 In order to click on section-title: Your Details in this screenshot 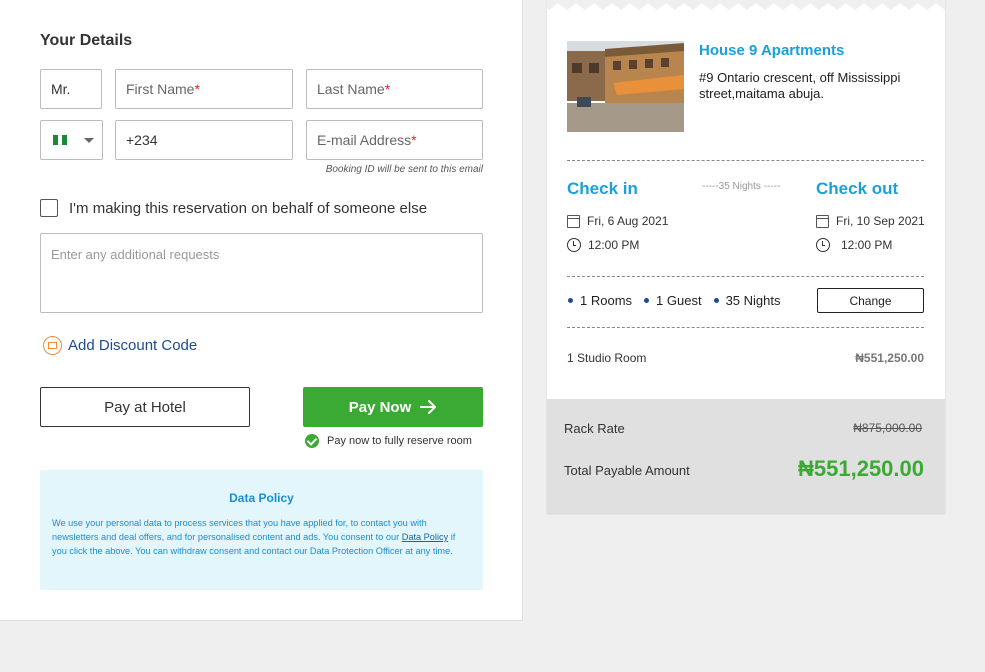, I will do `click(86, 40)`.